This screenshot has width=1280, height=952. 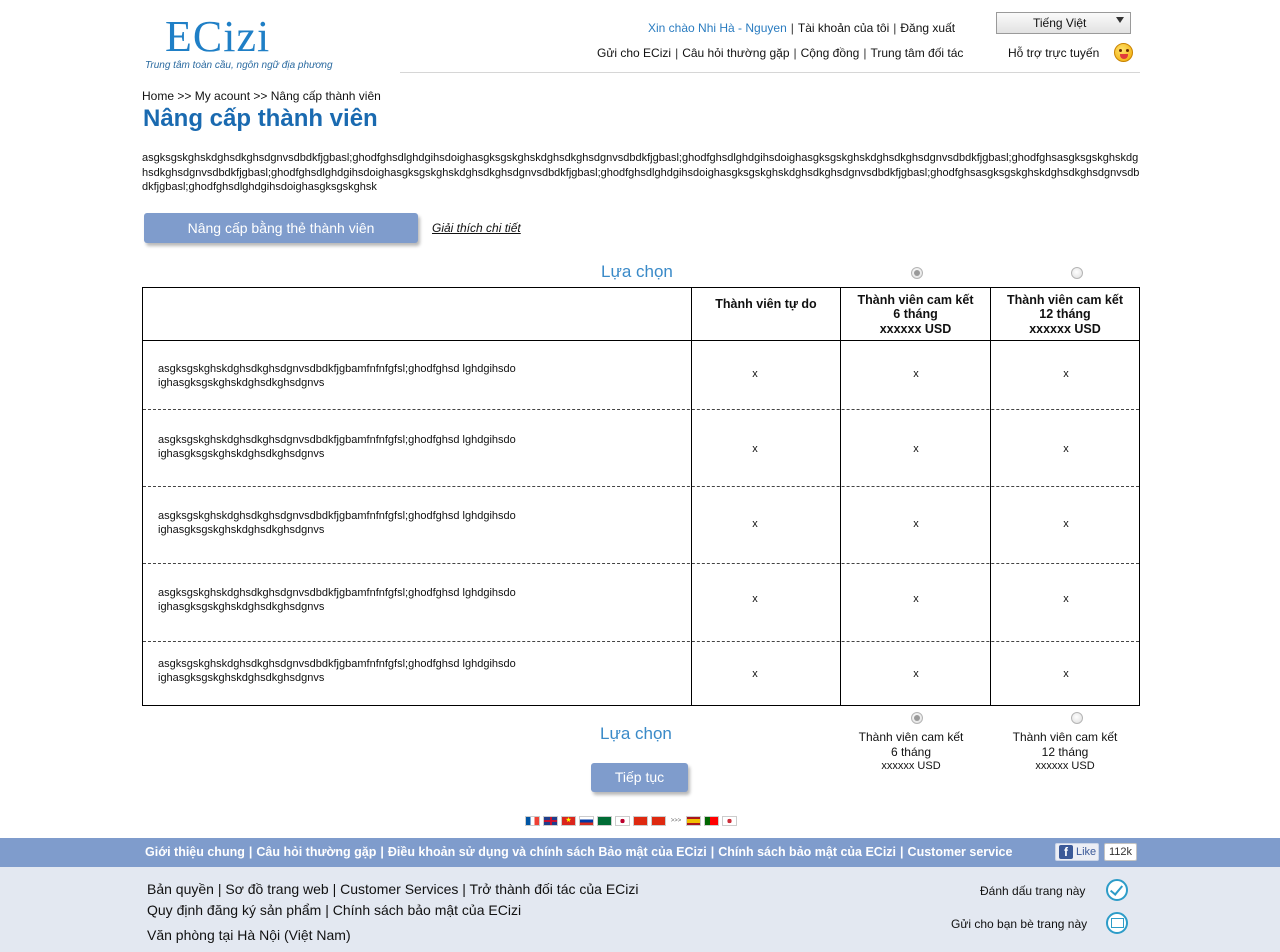 I want to click on facebook-like-count: 112k, so click(x=1121, y=852).